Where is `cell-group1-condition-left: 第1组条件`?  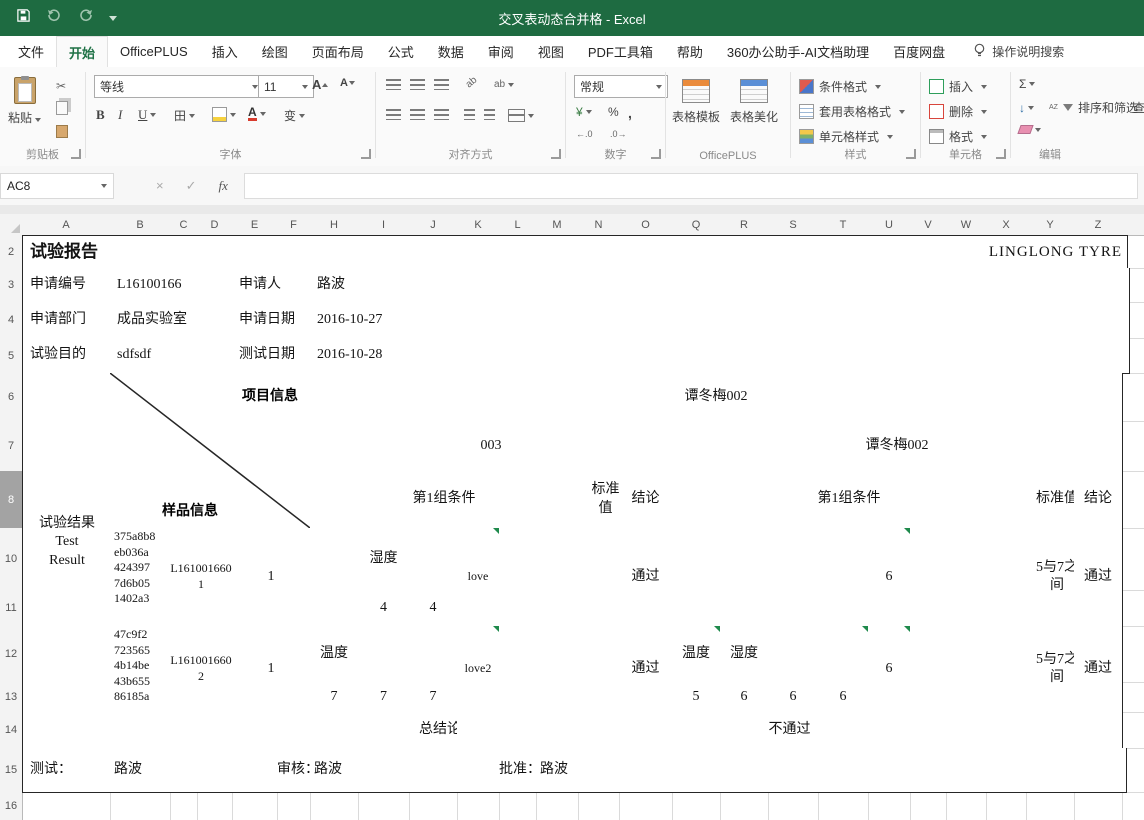
cell-group1-condition-left: 第1组条件 is located at coordinates (444, 500).